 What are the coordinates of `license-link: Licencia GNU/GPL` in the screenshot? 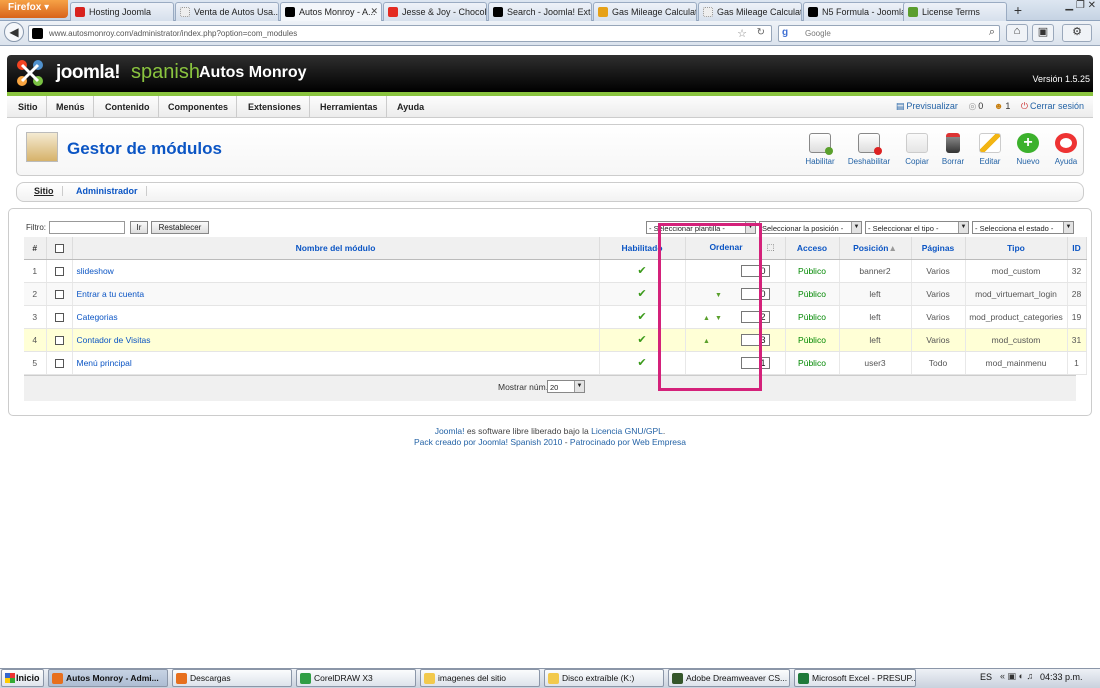 It's located at (627, 431).